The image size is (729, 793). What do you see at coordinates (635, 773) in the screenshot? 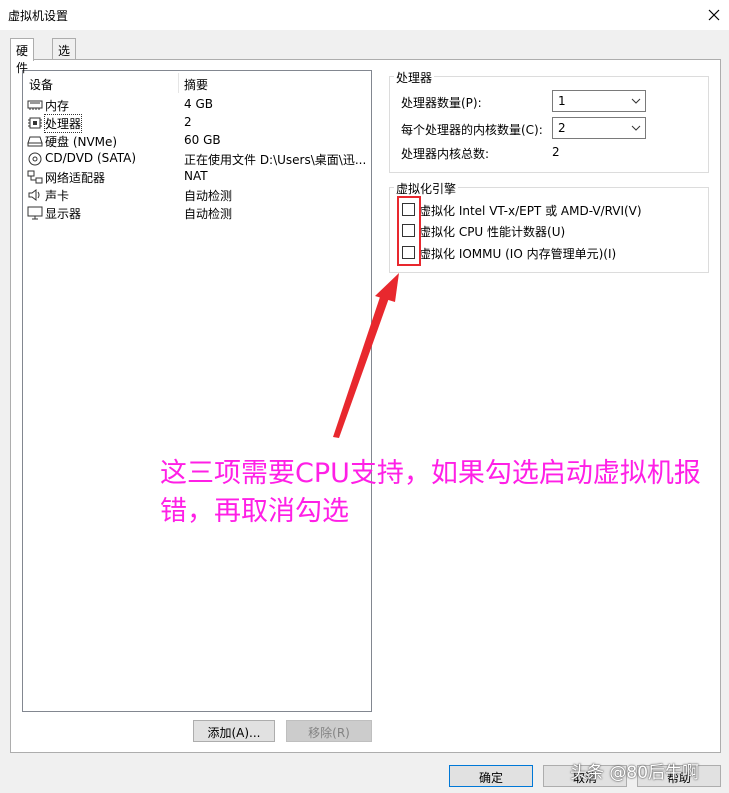
I see `watermark: 头条 @80后牛啊` at bounding box center [635, 773].